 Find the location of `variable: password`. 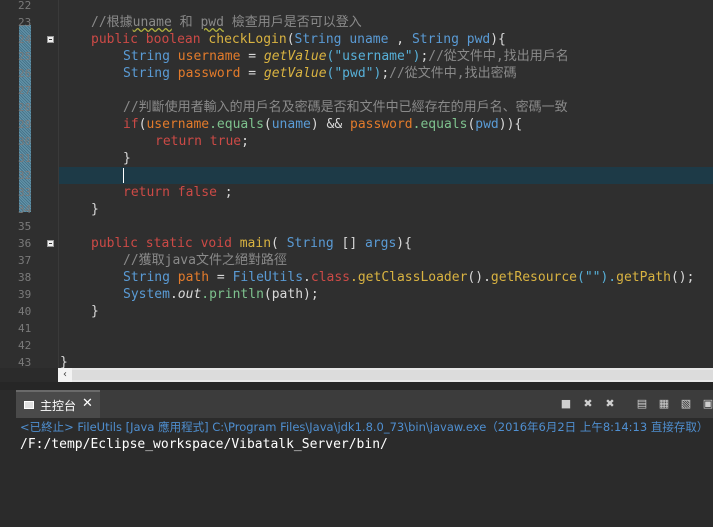

variable: password is located at coordinates (209, 73).